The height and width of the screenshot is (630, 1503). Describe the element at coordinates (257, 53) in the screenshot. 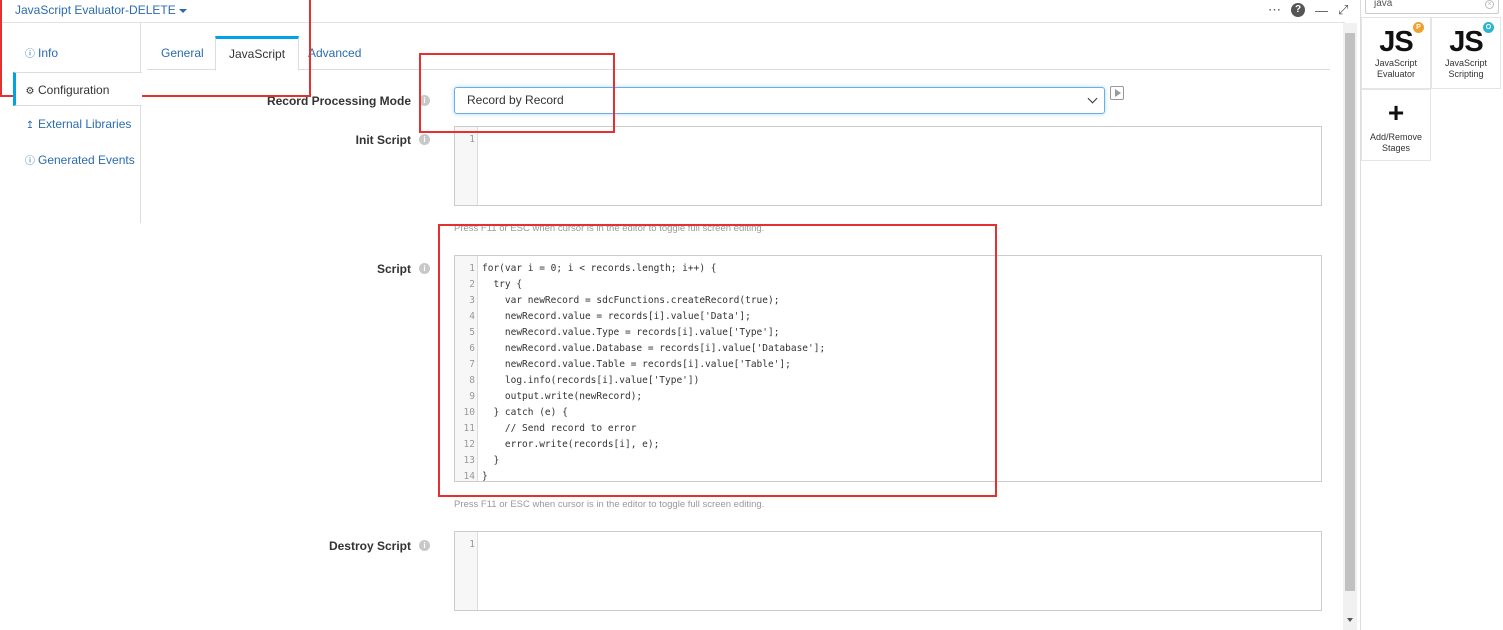

I see `tab-javascript: JavaScript` at that location.